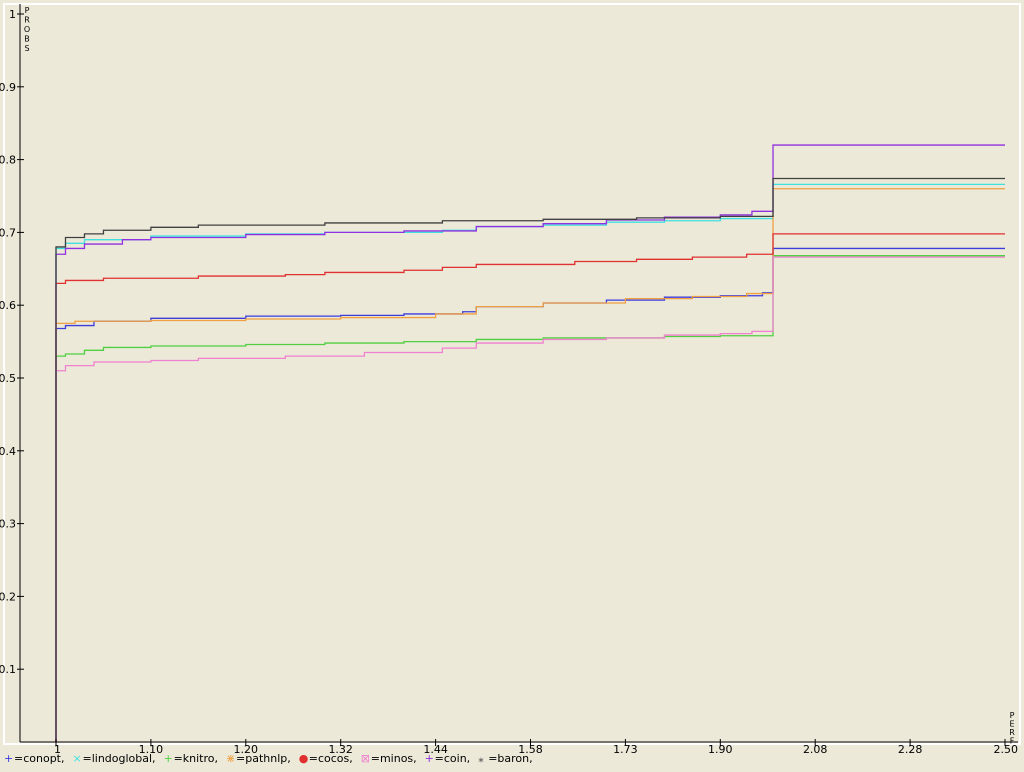 Image resolution: width=1024 pixels, height=772 pixels. I want to click on legend-marker-knitro: +, so click(168, 758).